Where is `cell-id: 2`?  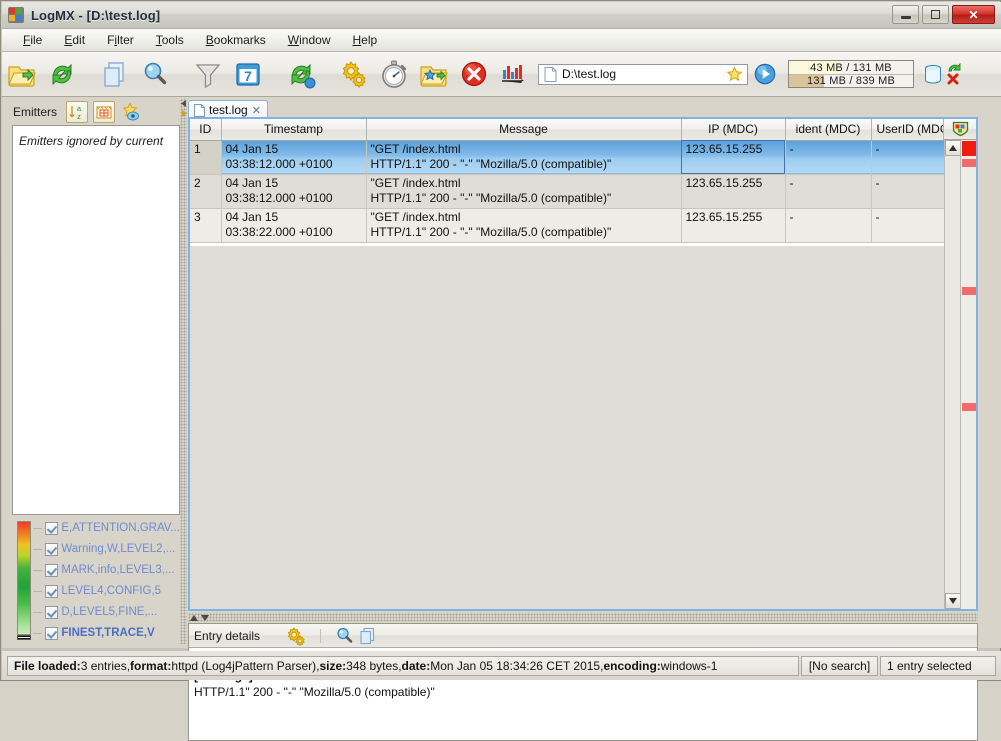
cell-id: 2 is located at coordinates (206, 191).